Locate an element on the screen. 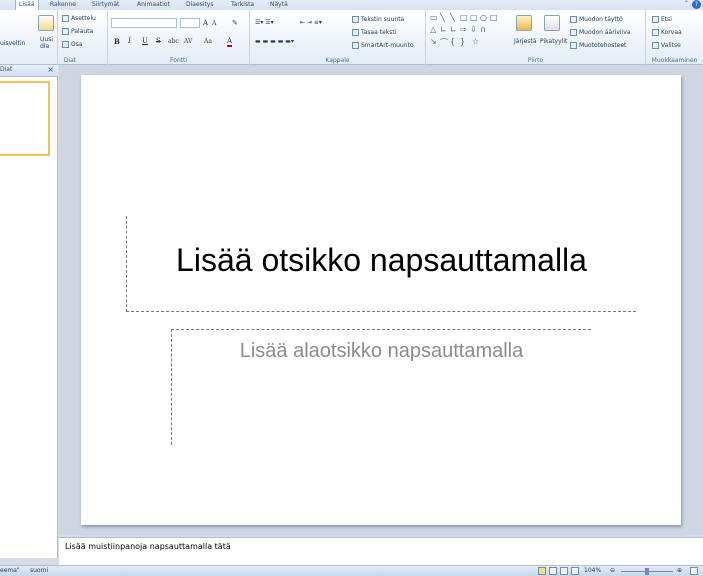 This screenshot has width=703, height=576. binoculars-icon is located at coordinates (655, 19).